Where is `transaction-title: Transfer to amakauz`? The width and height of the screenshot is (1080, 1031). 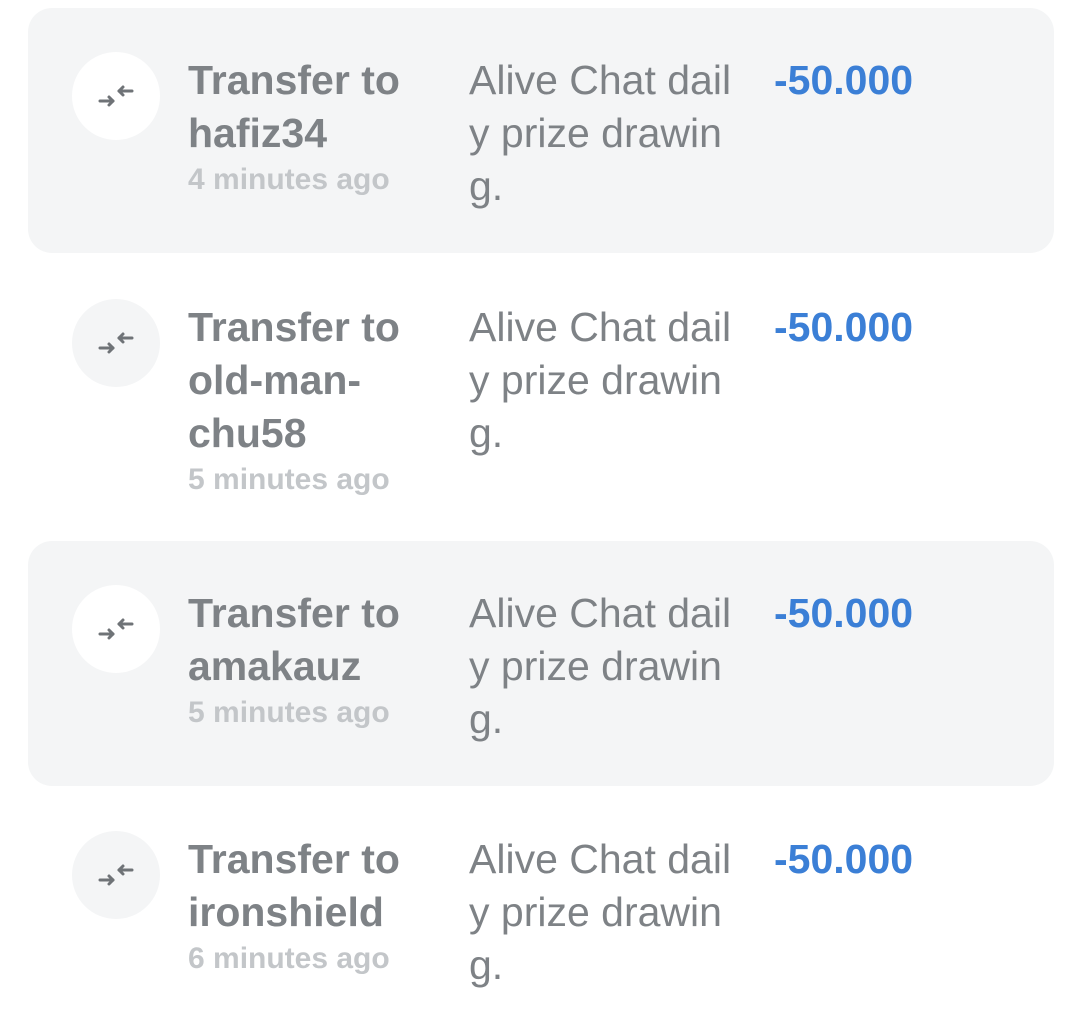
transaction-title: Transfer to amakauz is located at coordinates (294, 639).